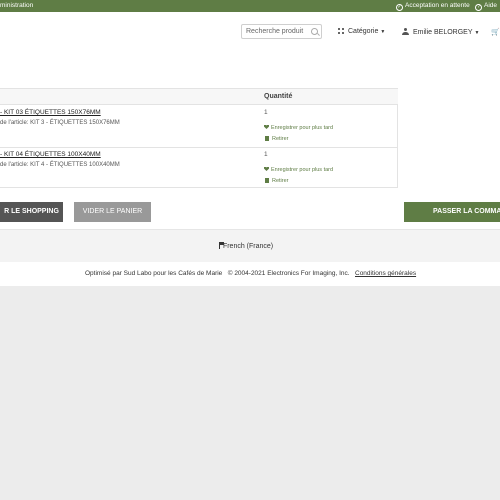 This screenshot has height=500, width=500. What do you see at coordinates (491, 5) in the screenshot?
I see `help-label: Aide` at bounding box center [491, 5].